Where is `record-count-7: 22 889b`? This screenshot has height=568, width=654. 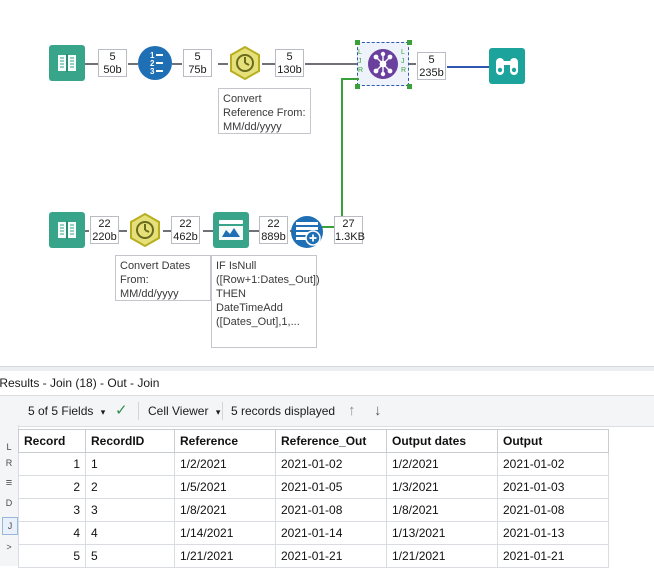 record-count-7: 22 889b is located at coordinates (273, 230).